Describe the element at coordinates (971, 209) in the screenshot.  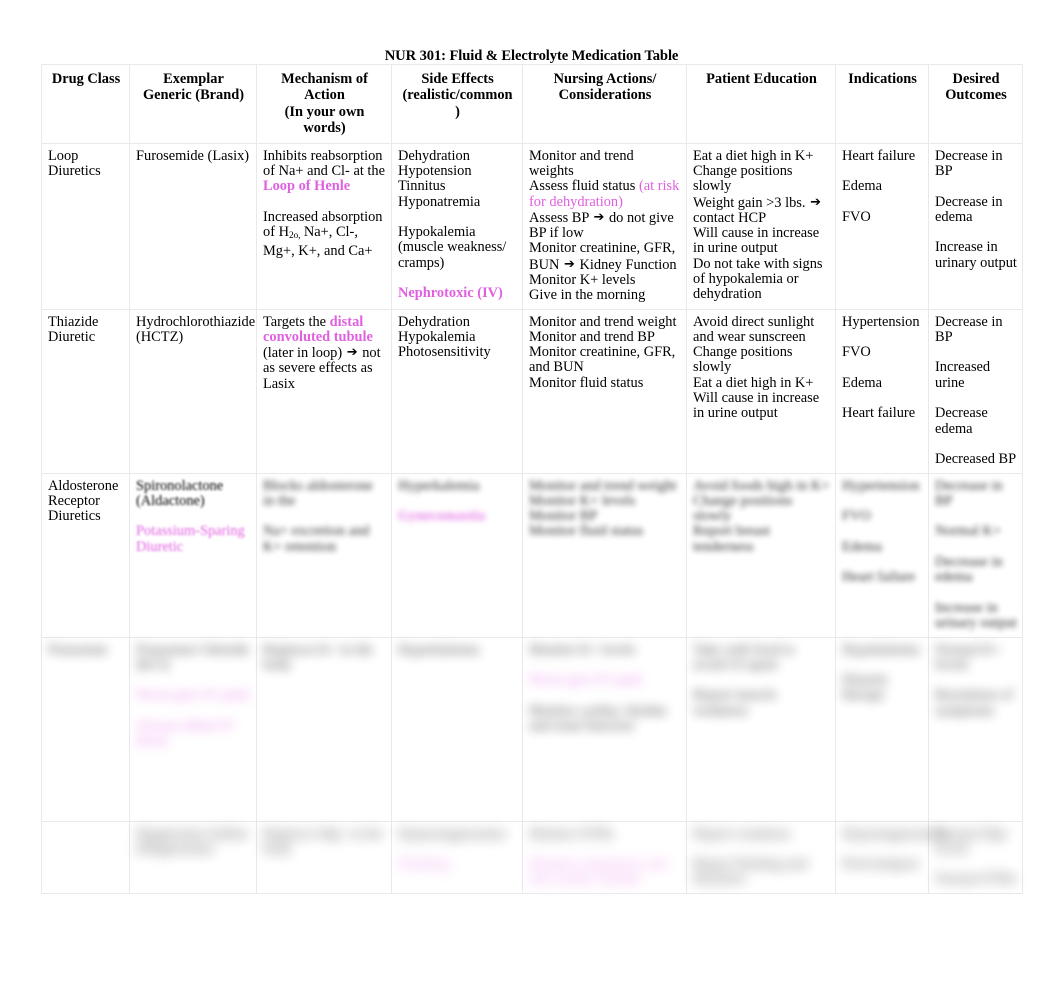
I see `cell-line: Decrease in edema` at that location.